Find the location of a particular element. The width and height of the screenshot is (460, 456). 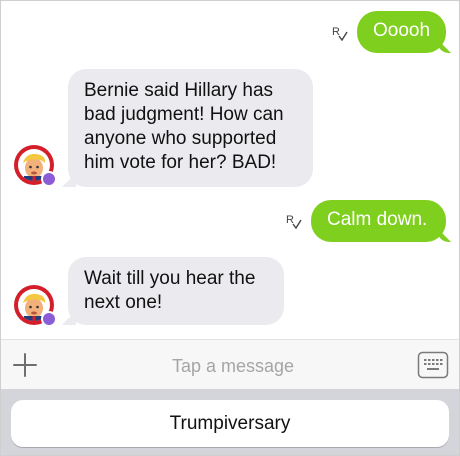

outgoing-message-bubble: Ooooh is located at coordinates (401, 32).